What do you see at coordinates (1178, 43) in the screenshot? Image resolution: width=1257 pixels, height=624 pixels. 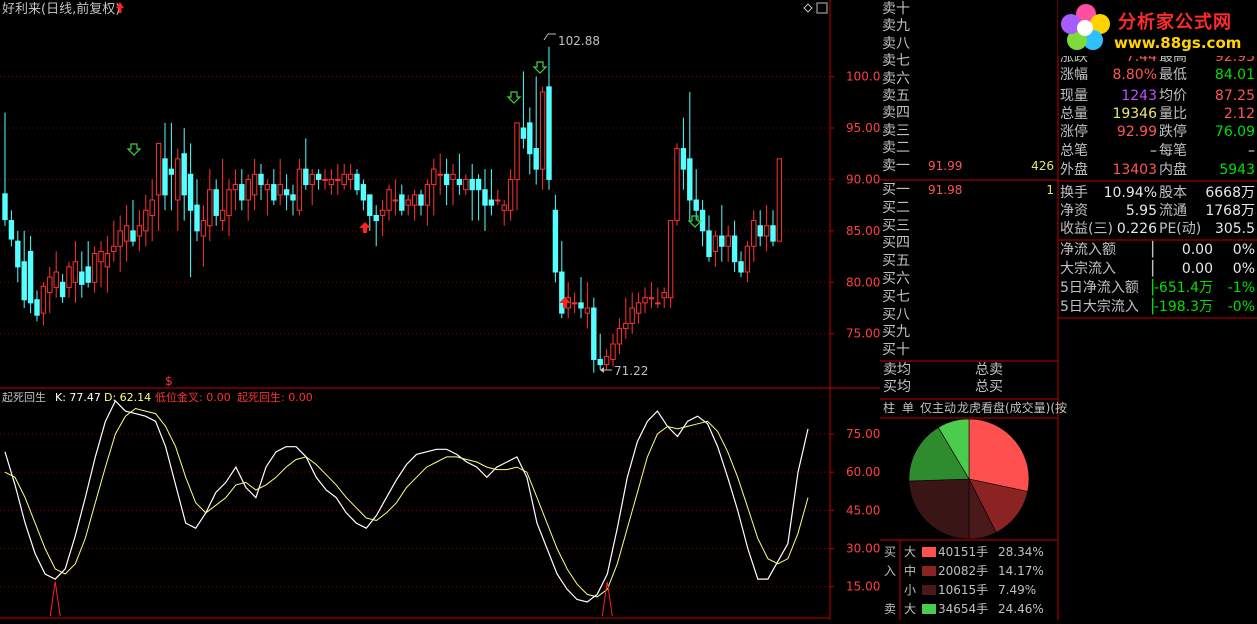 I see `logo-url: www.88gs.com` at bounding box center [1178, 43].